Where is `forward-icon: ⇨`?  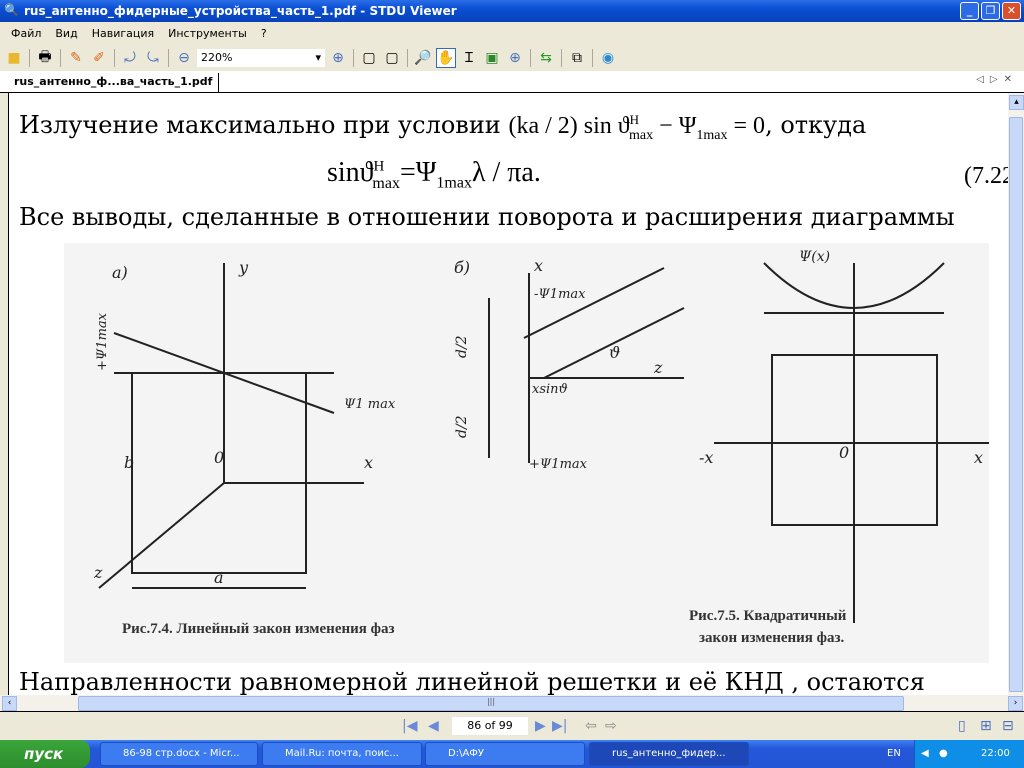
forward-icon: ⇨ is located at coordinates (611, 726).